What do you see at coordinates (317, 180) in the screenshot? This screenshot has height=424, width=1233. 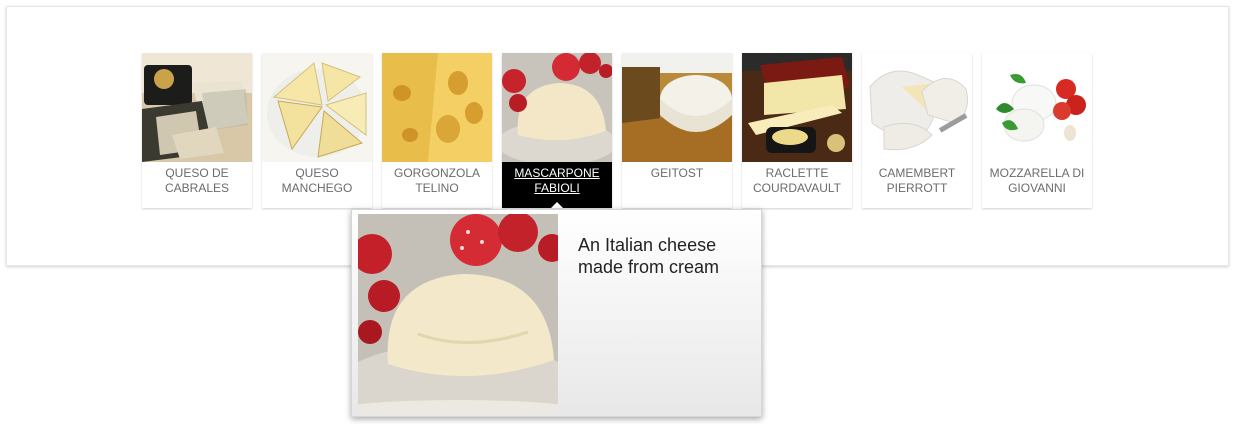 I see `tile-caption: QUESO MANCHEGO` at bounding box center [317, 180].